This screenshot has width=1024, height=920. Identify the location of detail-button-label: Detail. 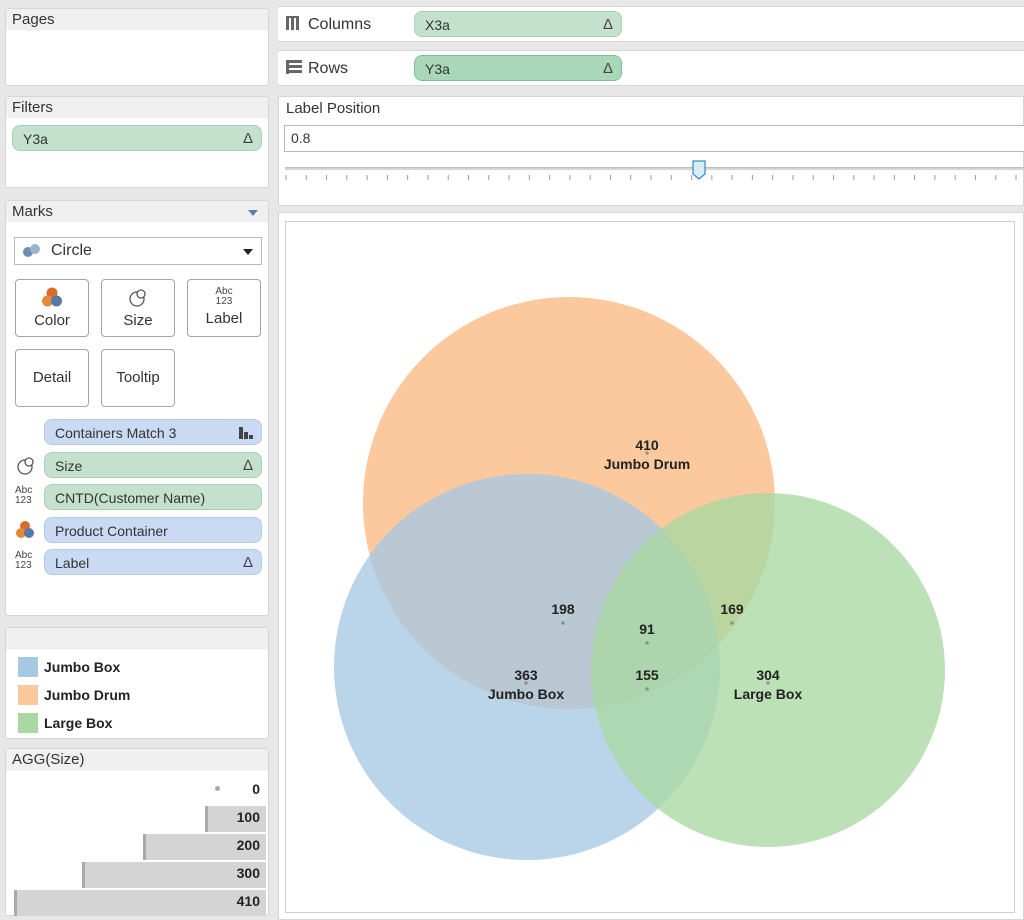
(52, 377).